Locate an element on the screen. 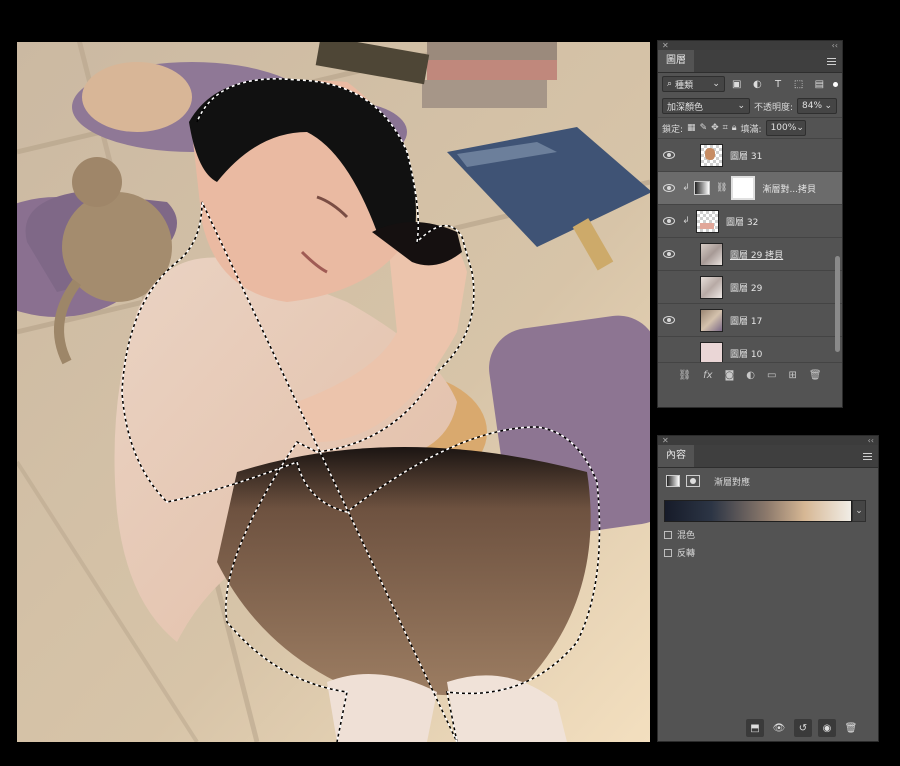 The height and width of the screenshot is (766, 900). layer-row-selected: ↲ ⛓ 漸層對...拷貝 is located at coordinates (750, 187).